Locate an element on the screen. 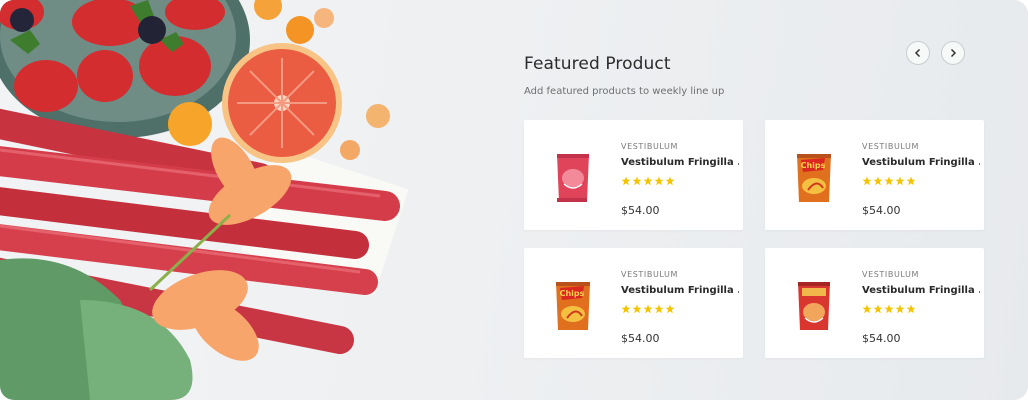  next-button is located at coordinates (953, 53).